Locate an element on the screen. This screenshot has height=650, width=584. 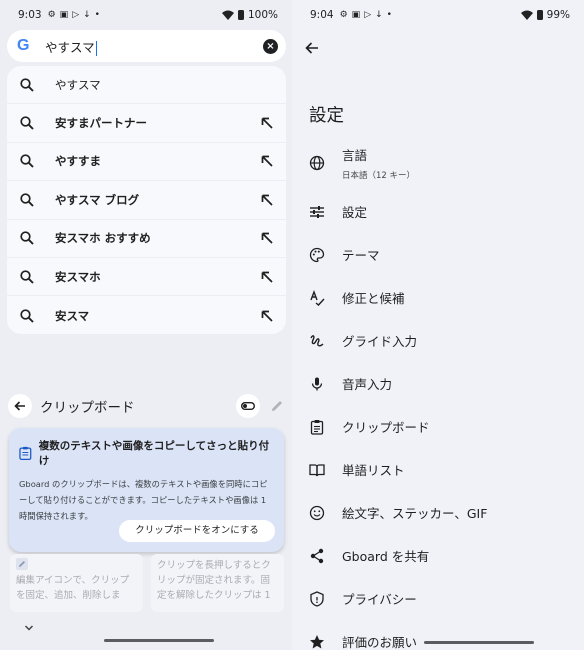
search-input: やすスマ is located at coordinates (71, 46).